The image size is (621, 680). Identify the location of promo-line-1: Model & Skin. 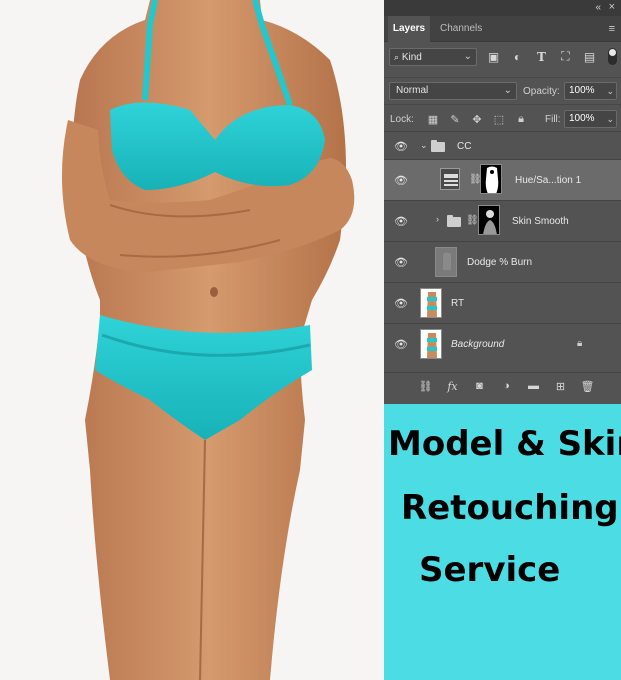
(504, 444).